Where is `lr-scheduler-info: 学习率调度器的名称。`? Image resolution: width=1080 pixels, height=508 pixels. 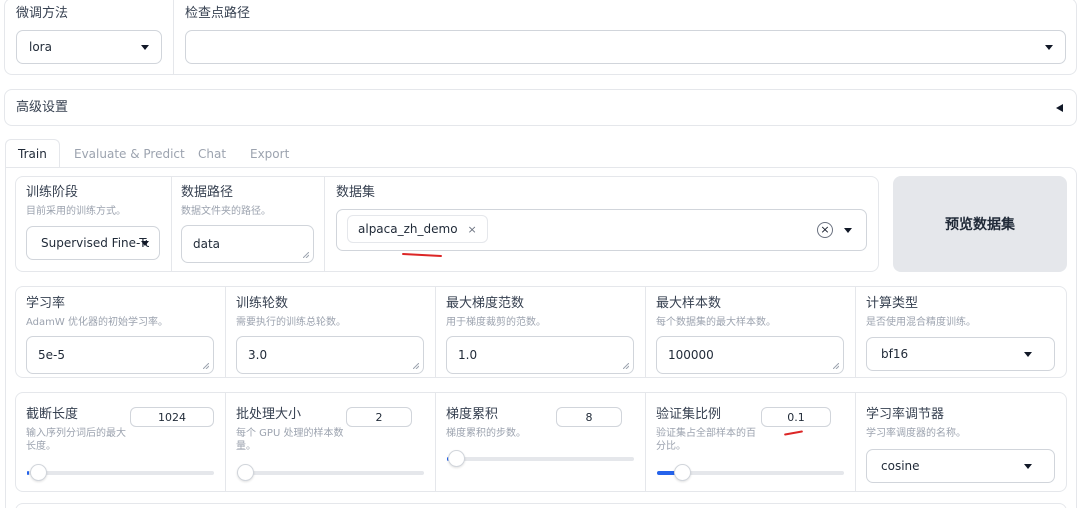 lr-scheduler-info: 学习率调度器的名称。 is located at coordinates (916, 433).